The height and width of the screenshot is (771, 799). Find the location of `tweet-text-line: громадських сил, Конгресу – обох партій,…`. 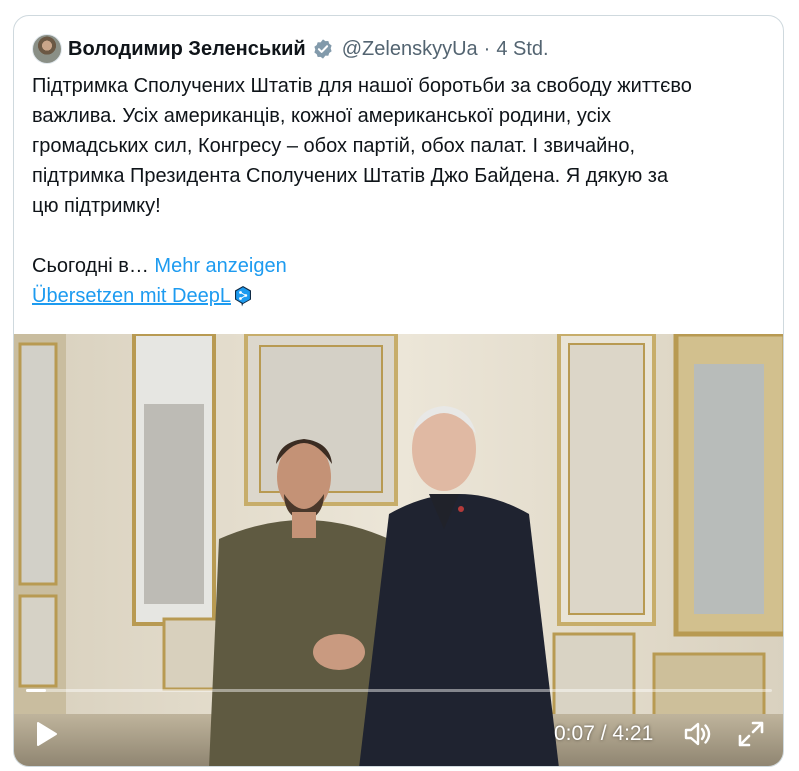

tweet-text-line: громадських сил, Конгресу – обох партій,… is located at coordinates (334, 146).